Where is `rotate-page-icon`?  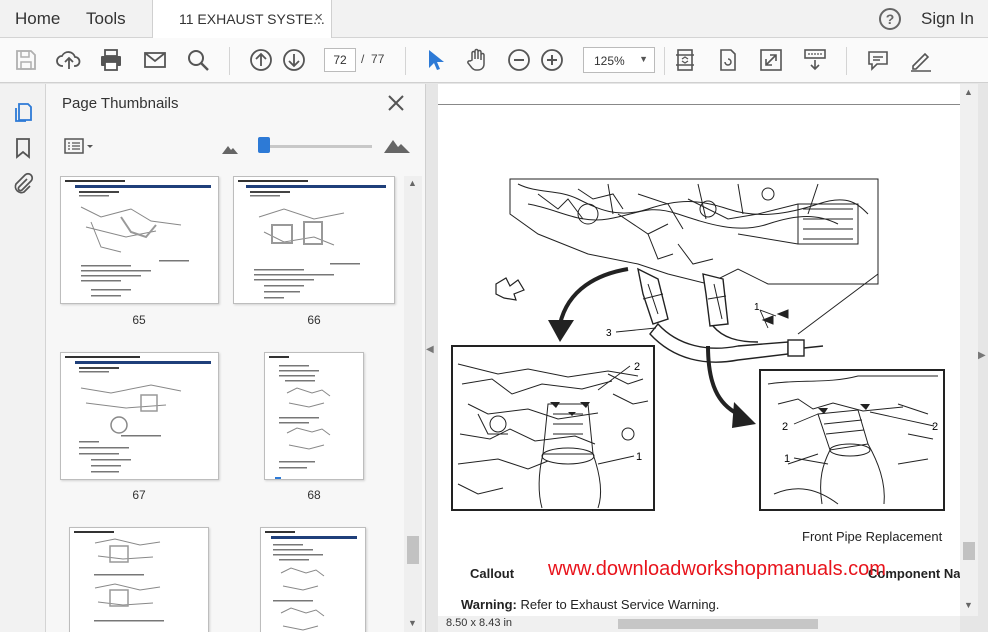 rotate-page-icon is located at coordinates (728, 60).